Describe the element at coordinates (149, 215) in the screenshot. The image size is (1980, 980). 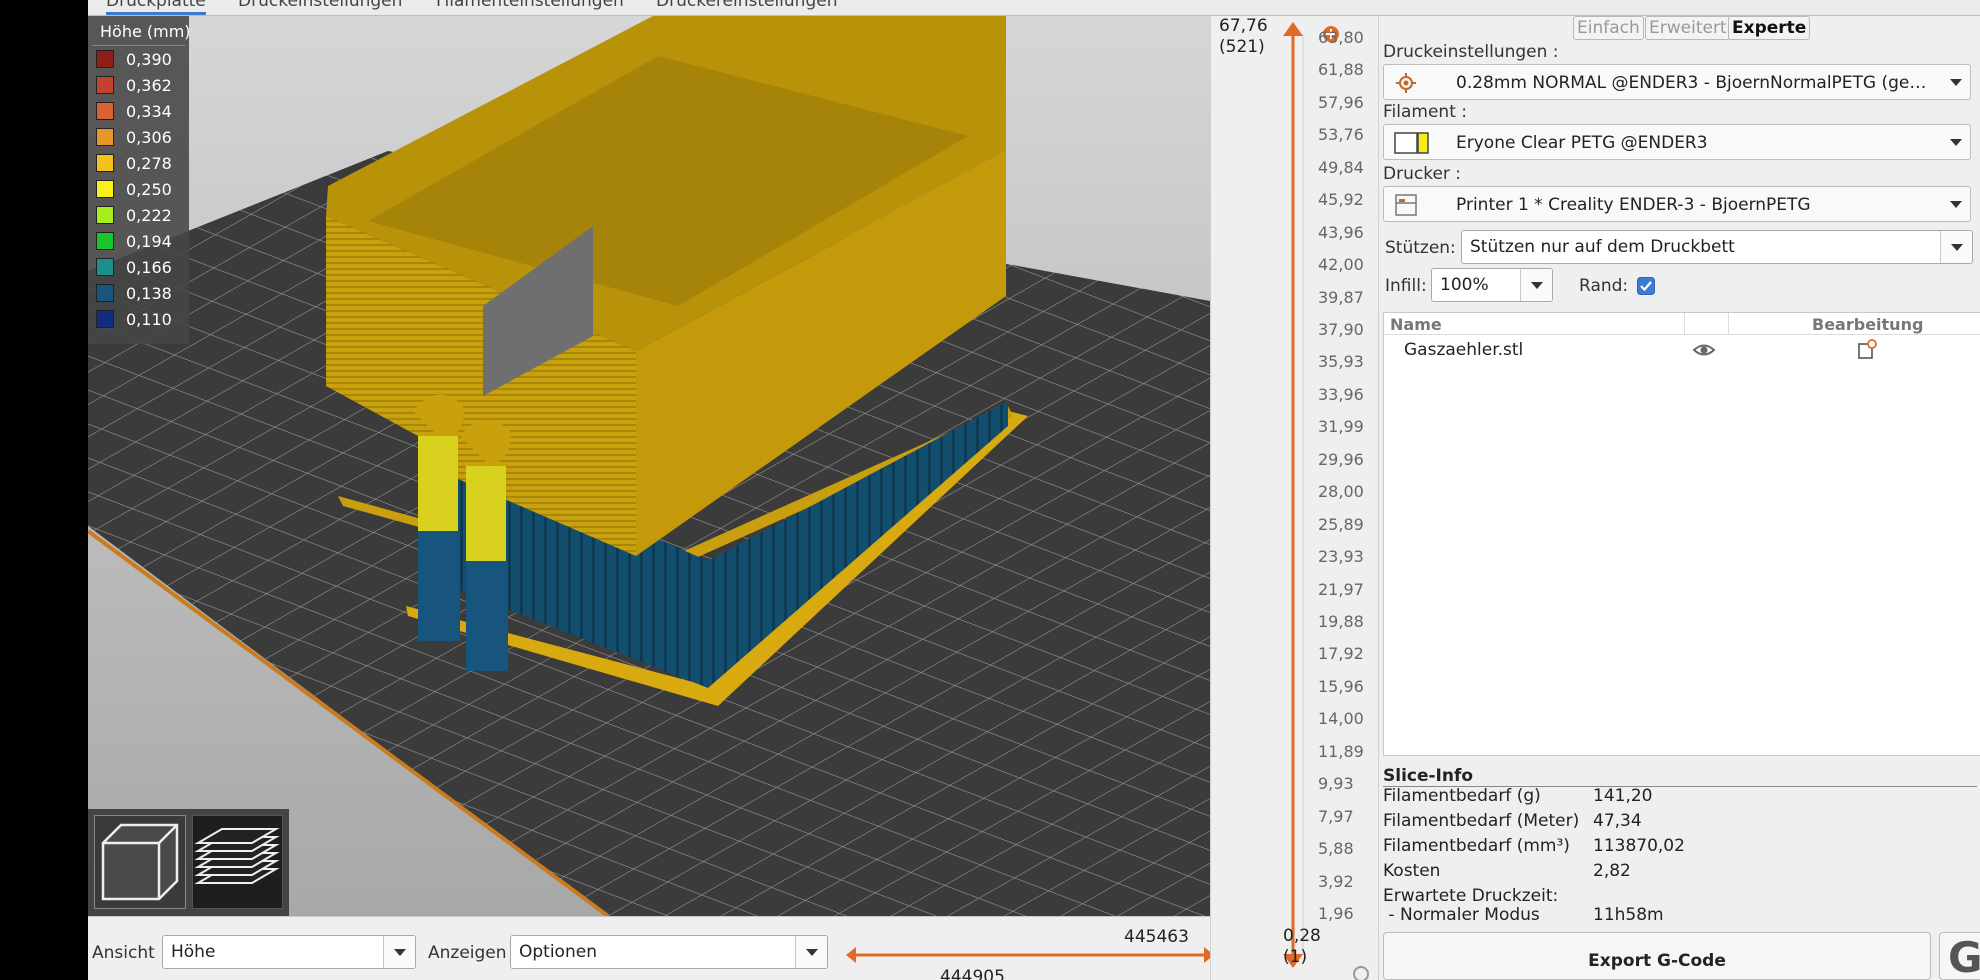
I see `legend-value: 0,222` at that location.